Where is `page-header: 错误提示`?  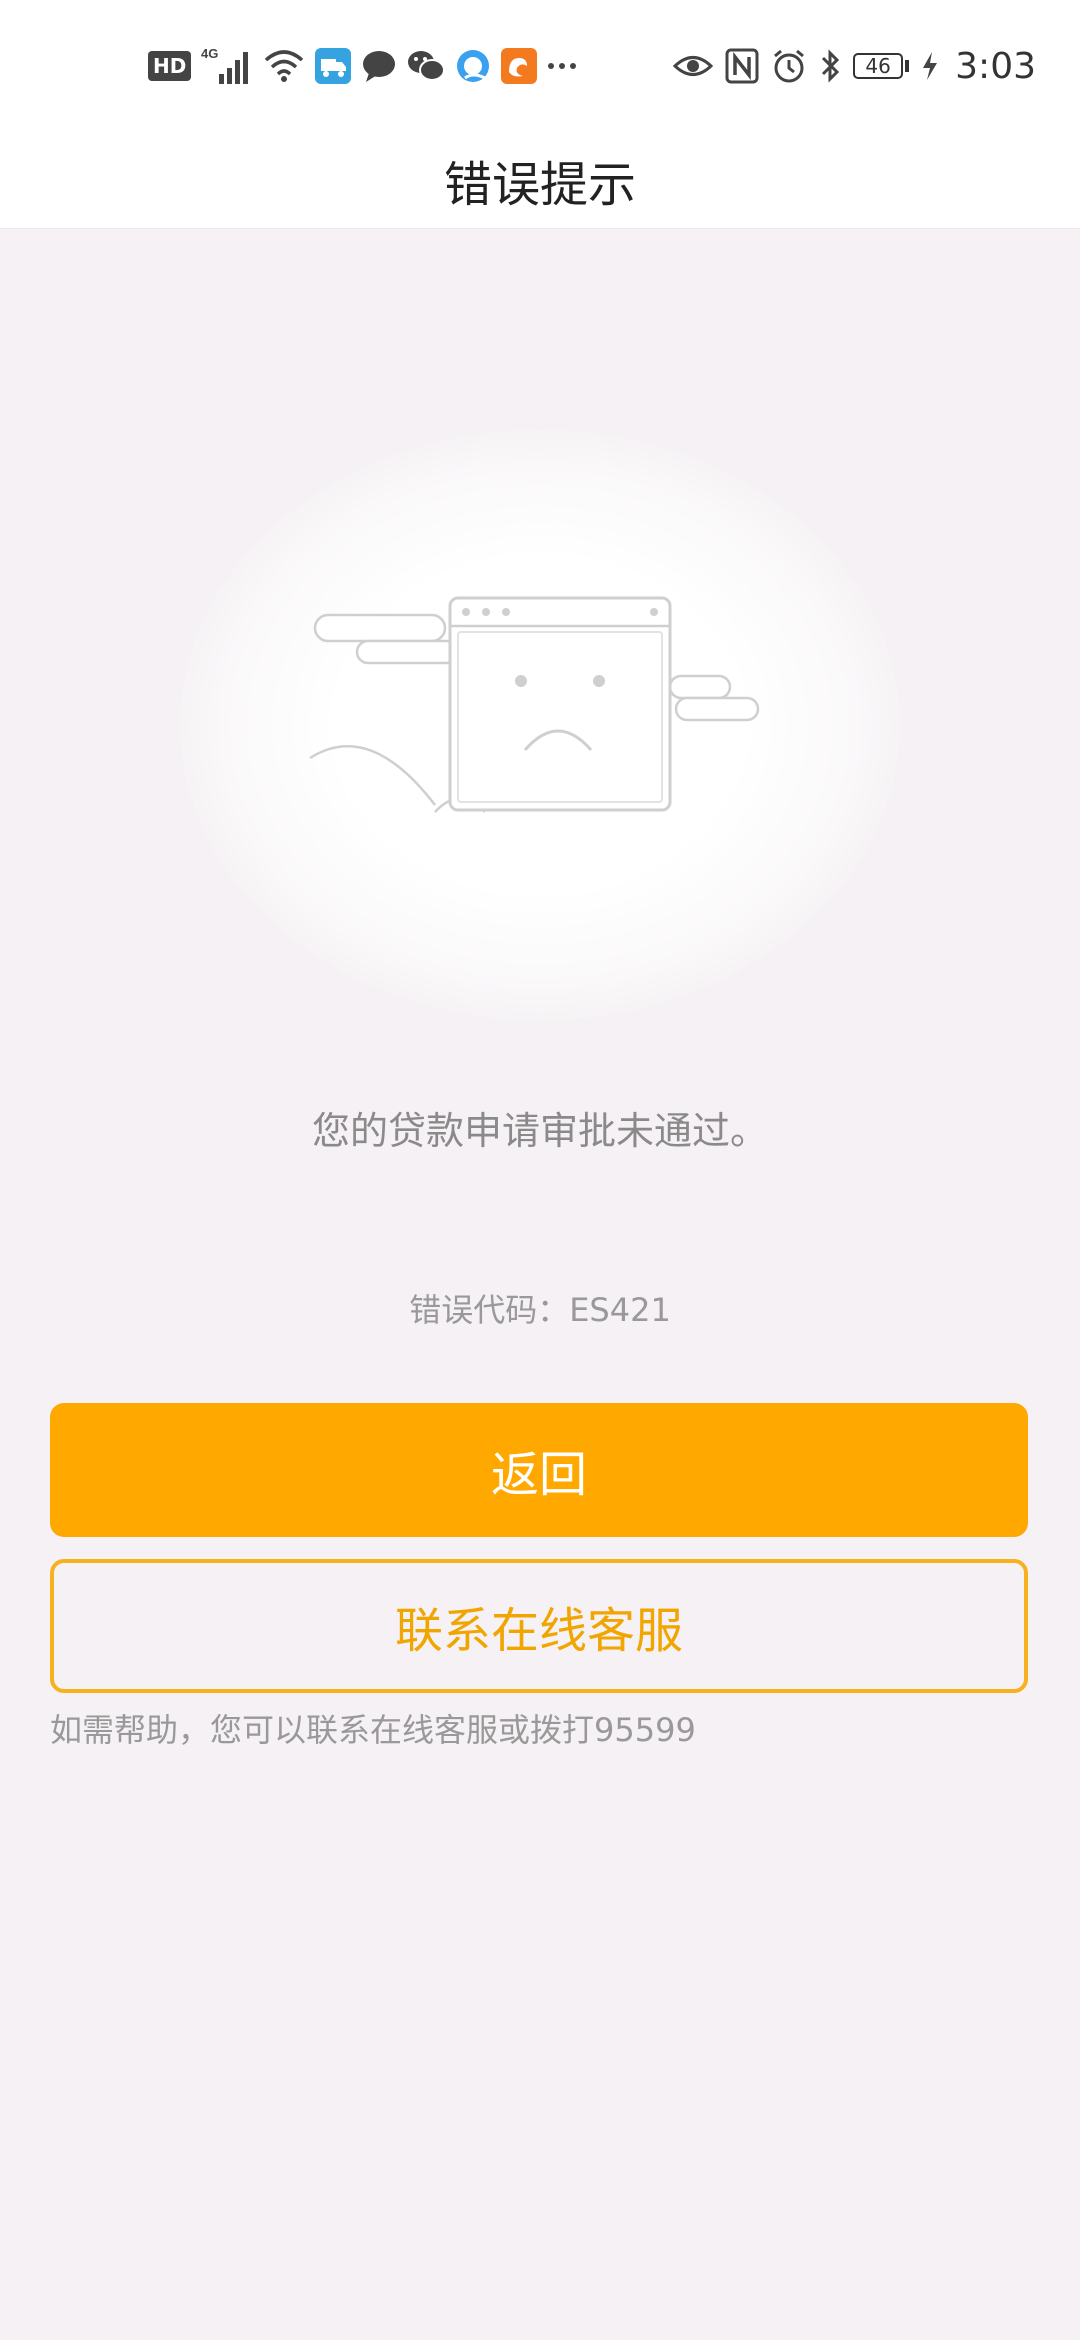
page-header: 错误提示 is located at coordinates (540, 180).